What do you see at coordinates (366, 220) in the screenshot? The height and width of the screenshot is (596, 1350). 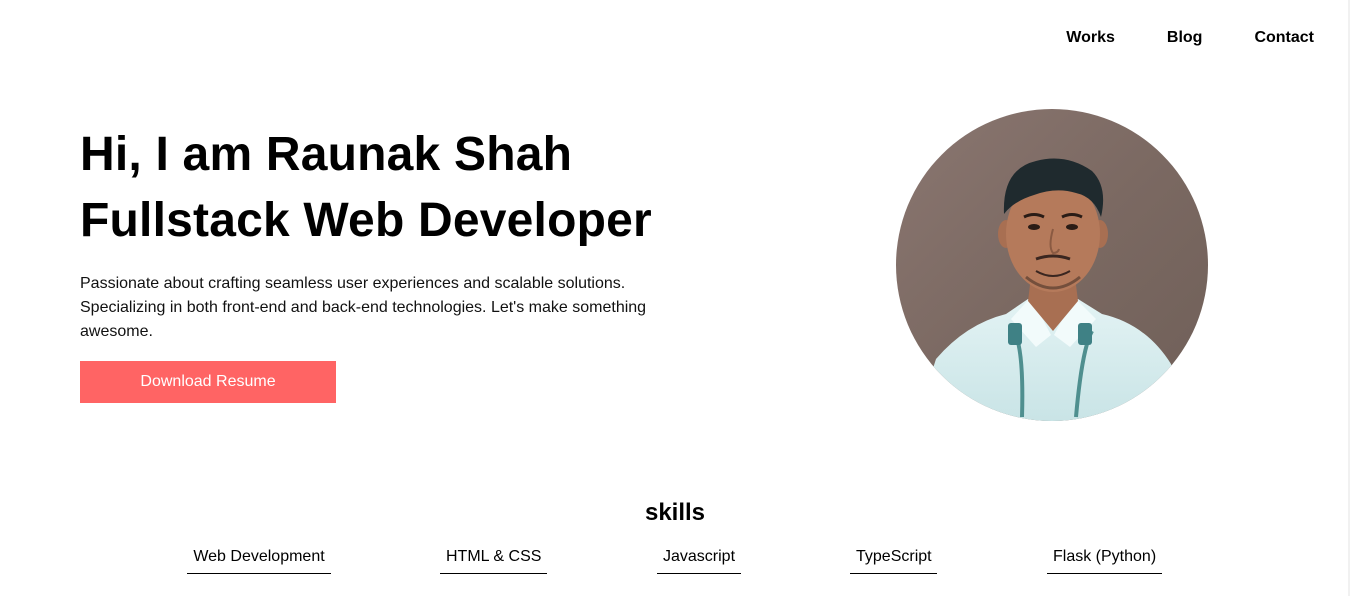 I see `hero-heading-line-2: Fullstack Web Developer` at bounding box center [366, 220].